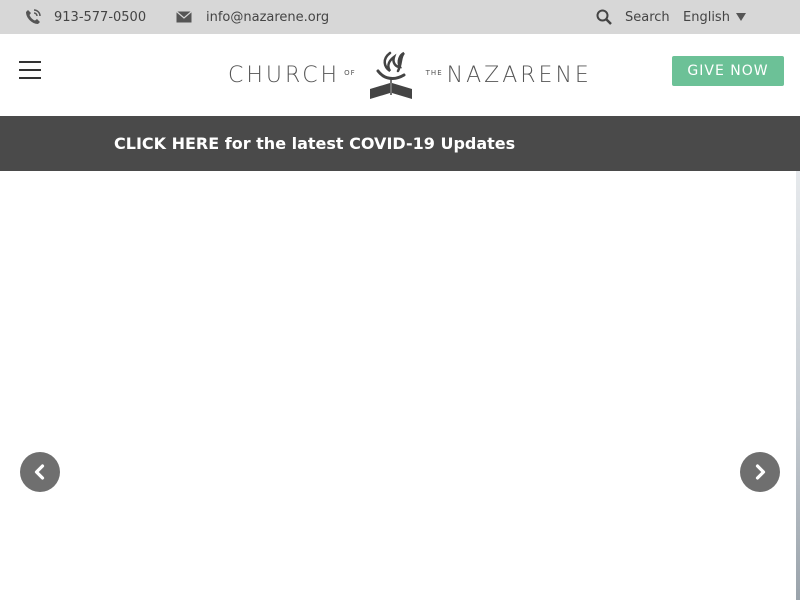 This screenshot has width=800, height=600. What do you see at coordinates (350, 73) in the screenshot?
I see `logo-word-of: OF` at bounding box center [350, 73].